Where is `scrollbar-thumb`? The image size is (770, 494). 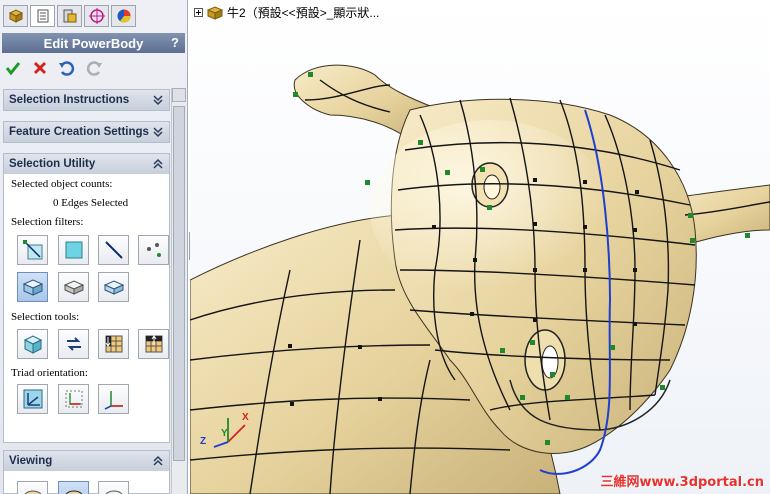
scrollbar-thumb is located at coordinates (179, 283).